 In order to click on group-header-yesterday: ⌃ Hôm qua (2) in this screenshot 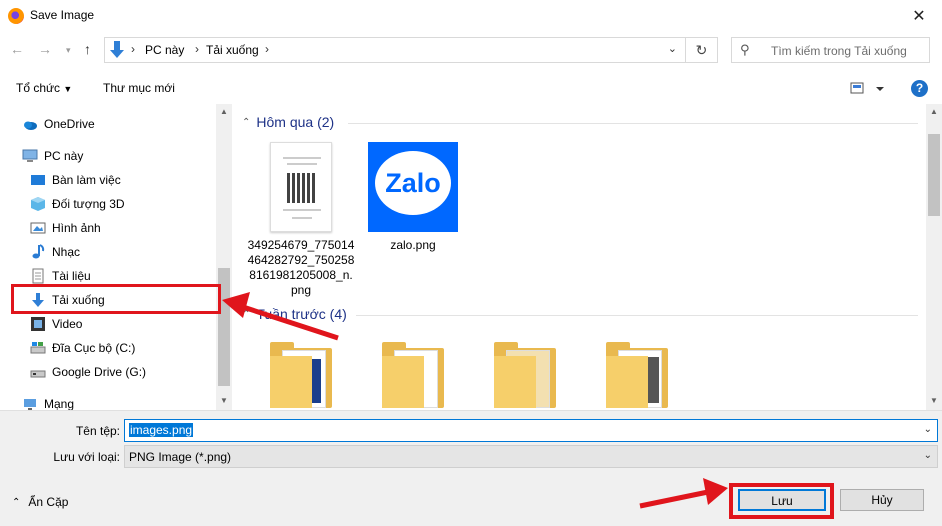, I will do `click(288, 122)`.